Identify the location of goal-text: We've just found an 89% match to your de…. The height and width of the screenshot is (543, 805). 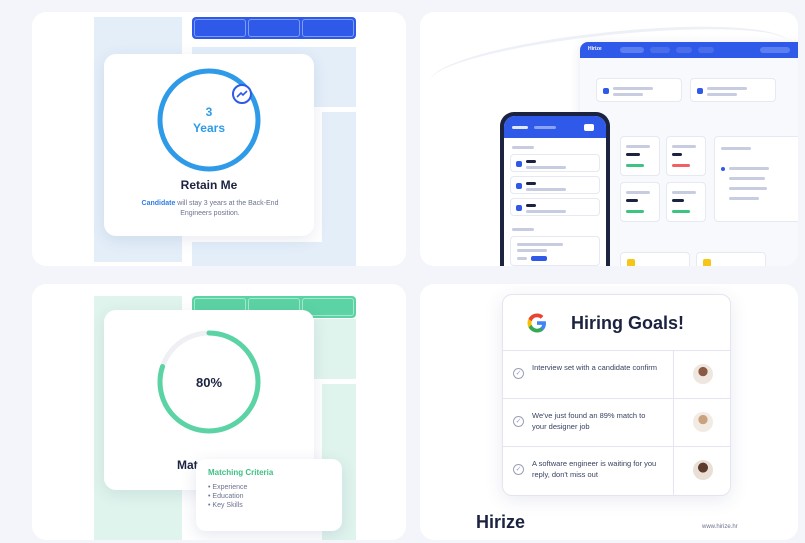
(589, 421).